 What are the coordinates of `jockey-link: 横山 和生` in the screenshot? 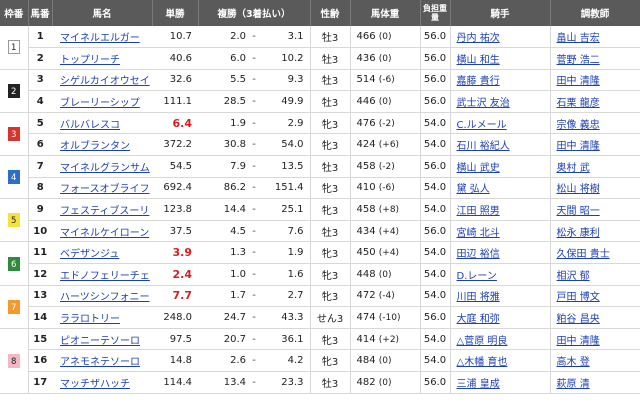 It's located at (478, 60).